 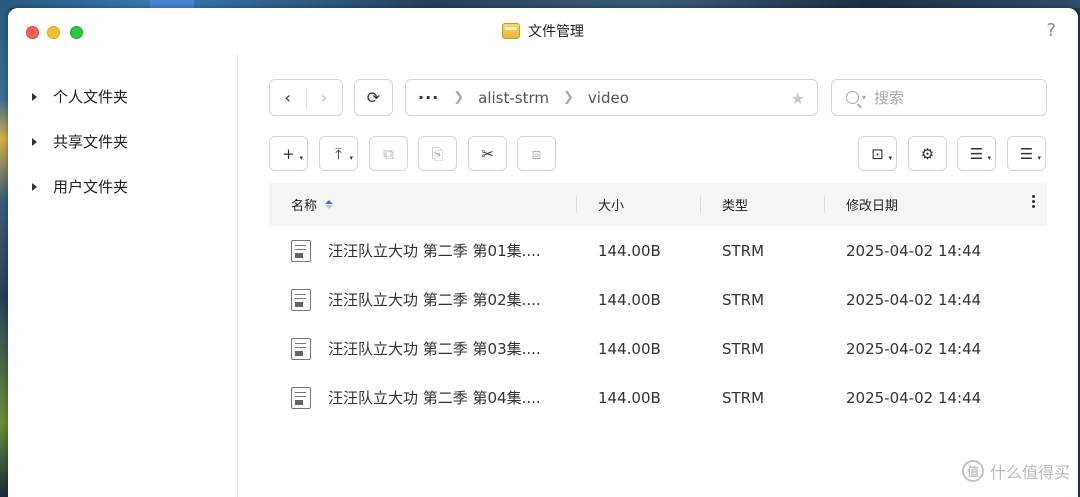 I want to click on upload-button: ⤒ ▾, so click(x=338, y=153).